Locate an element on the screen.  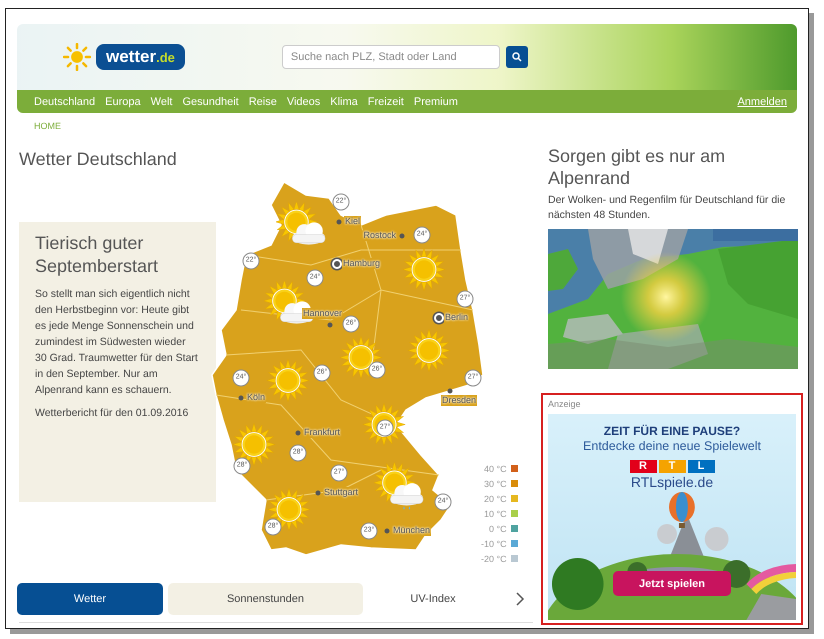
nav-link: Klima is located at coordinates (344, 102).